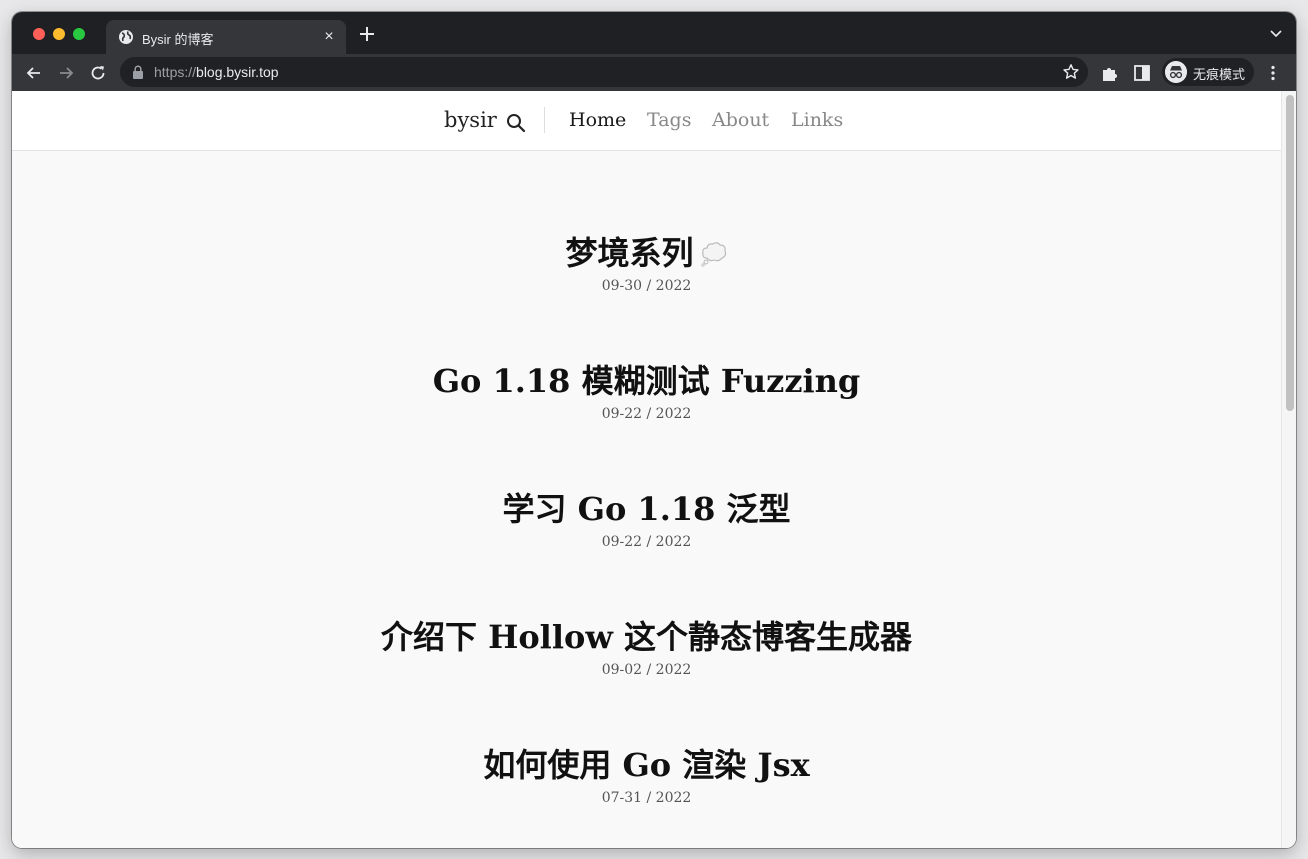  I want to click on list-item: 学习 Go 1.18 泛型 09-22 / 2022, so click(646, 520).